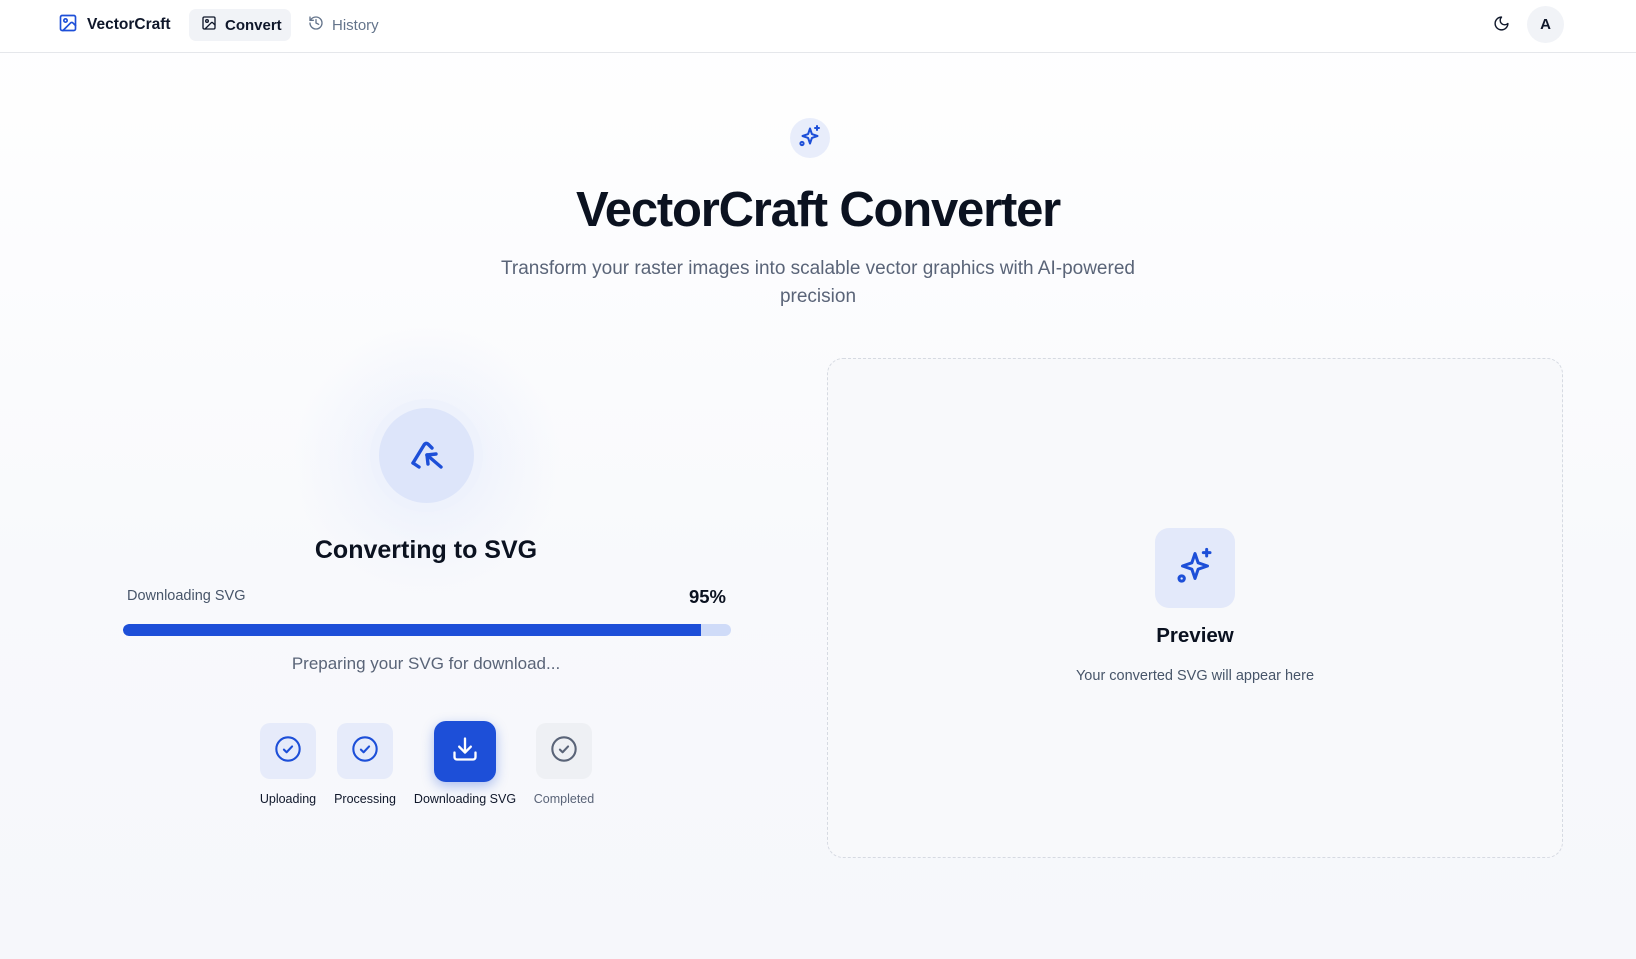  Describe the element at coordinates (564, 799) in the screenshot. I see `step-completed-label: Completed` at that location.